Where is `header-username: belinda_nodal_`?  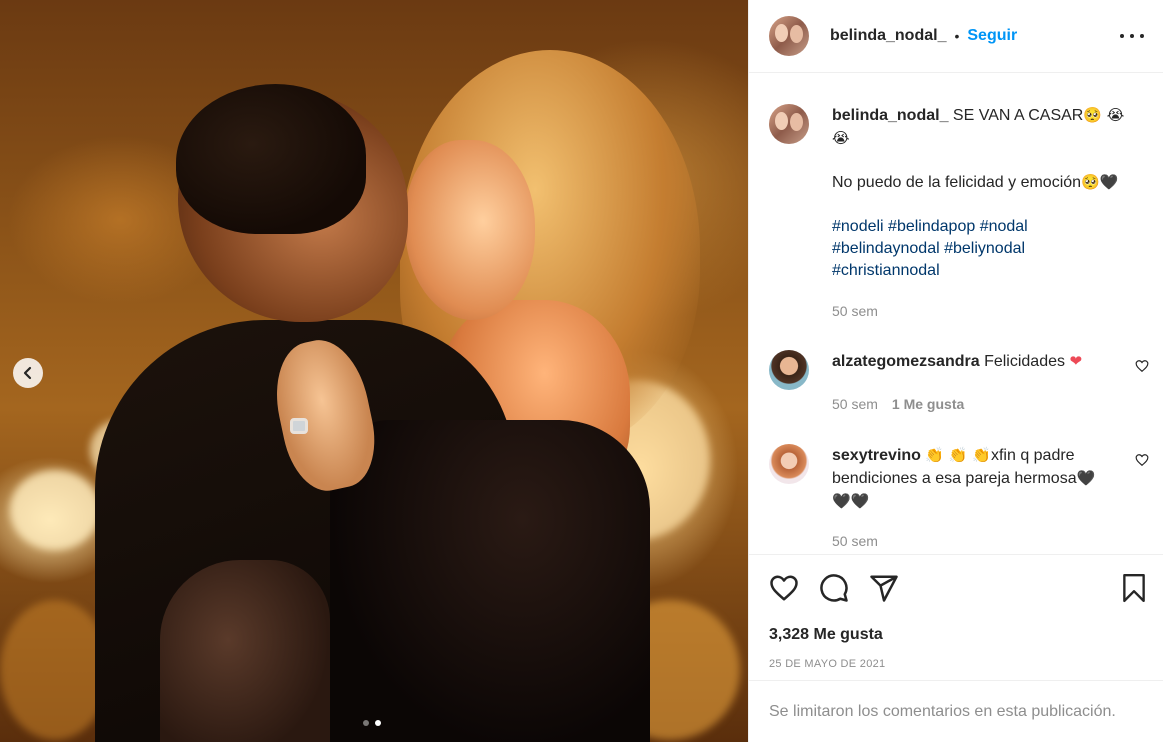 header-username: belinda_nodal_ is located at coordinates (888, 36).